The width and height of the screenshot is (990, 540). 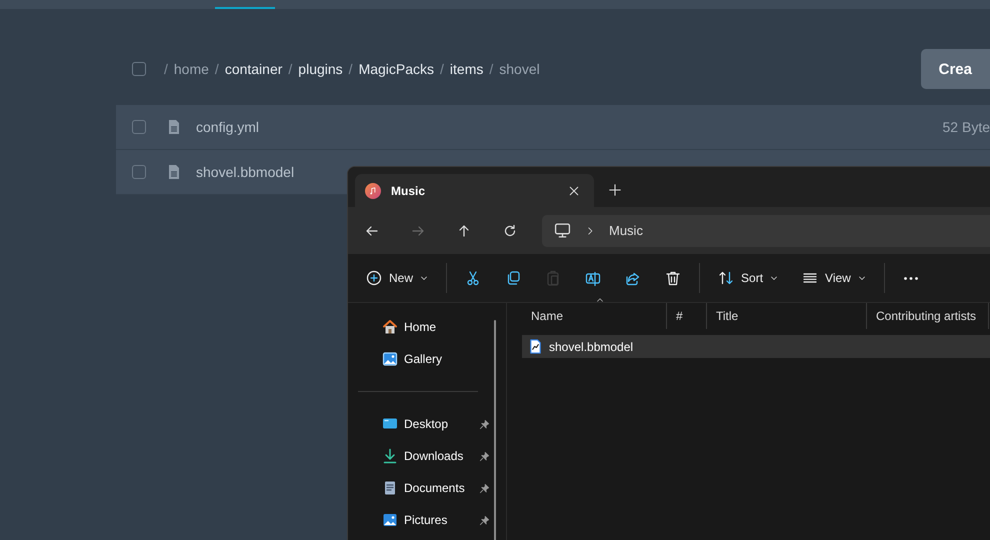 What do you see at coordinates (966, 127) in the screenshot?
I see `file-size: 52 Byte` at bounding box center [966, 127].